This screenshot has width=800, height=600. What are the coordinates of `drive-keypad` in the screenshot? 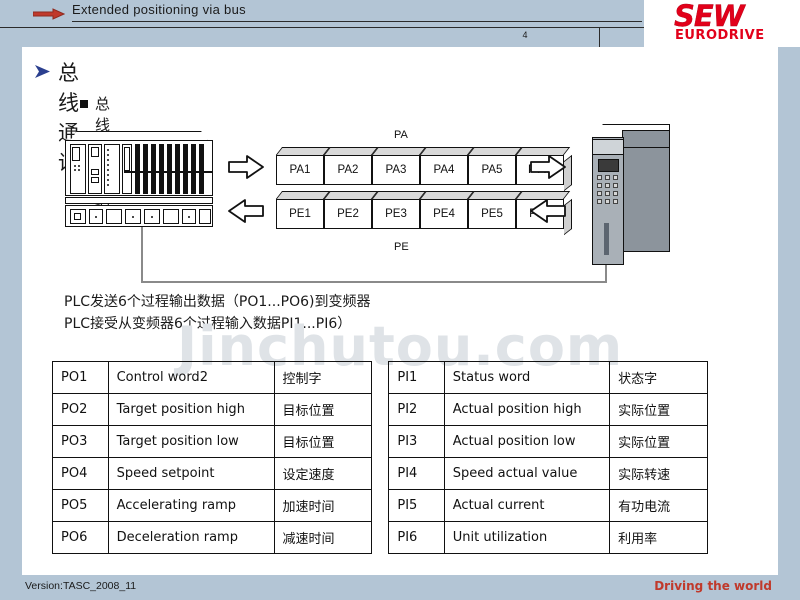 It's located at (608, 195).